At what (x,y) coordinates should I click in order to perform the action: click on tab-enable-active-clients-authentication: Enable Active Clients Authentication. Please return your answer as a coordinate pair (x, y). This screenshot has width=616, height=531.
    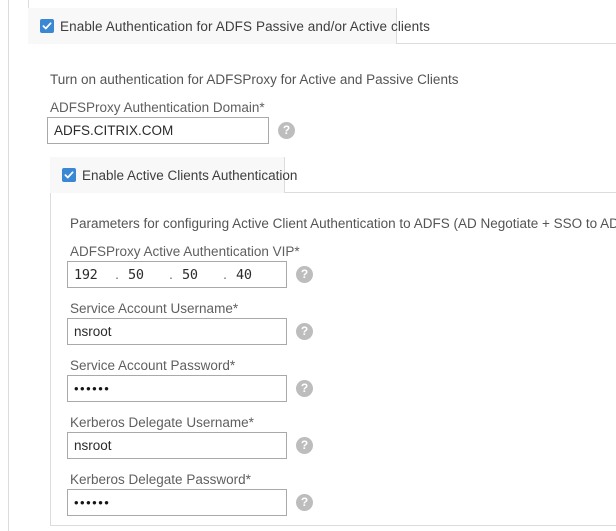
    Looking at the image, I should click on (173, 175).